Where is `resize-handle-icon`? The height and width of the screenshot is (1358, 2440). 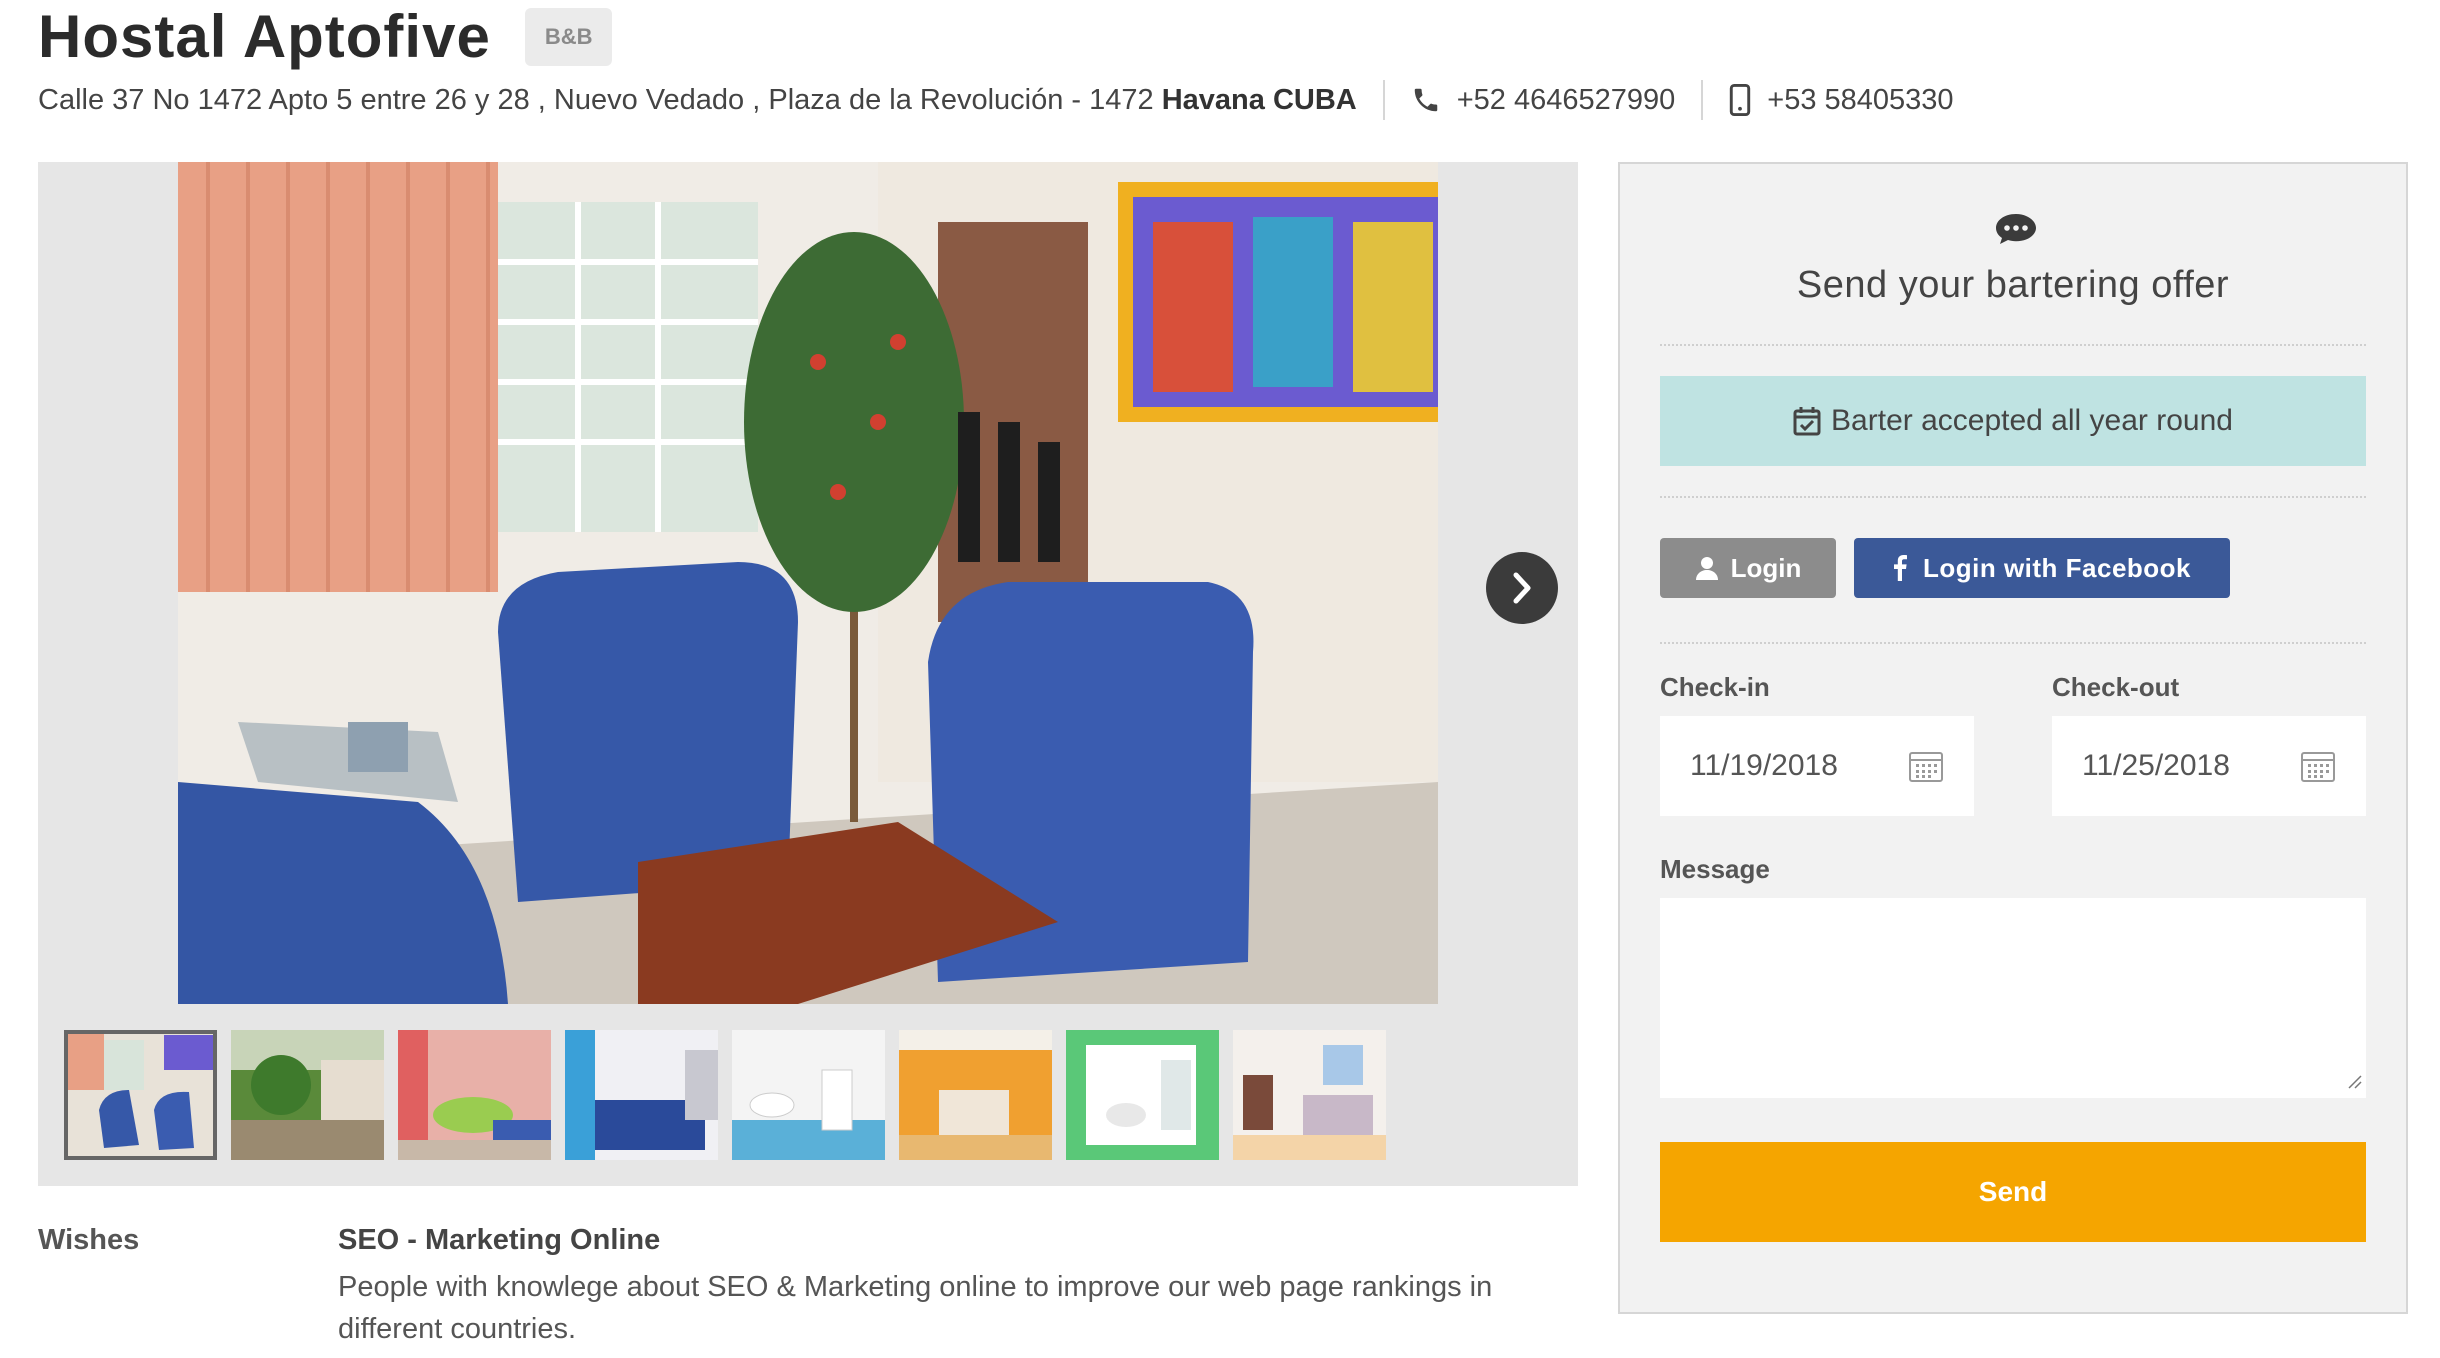
resize-handle-icon is located at coordinates (2354, 1083).